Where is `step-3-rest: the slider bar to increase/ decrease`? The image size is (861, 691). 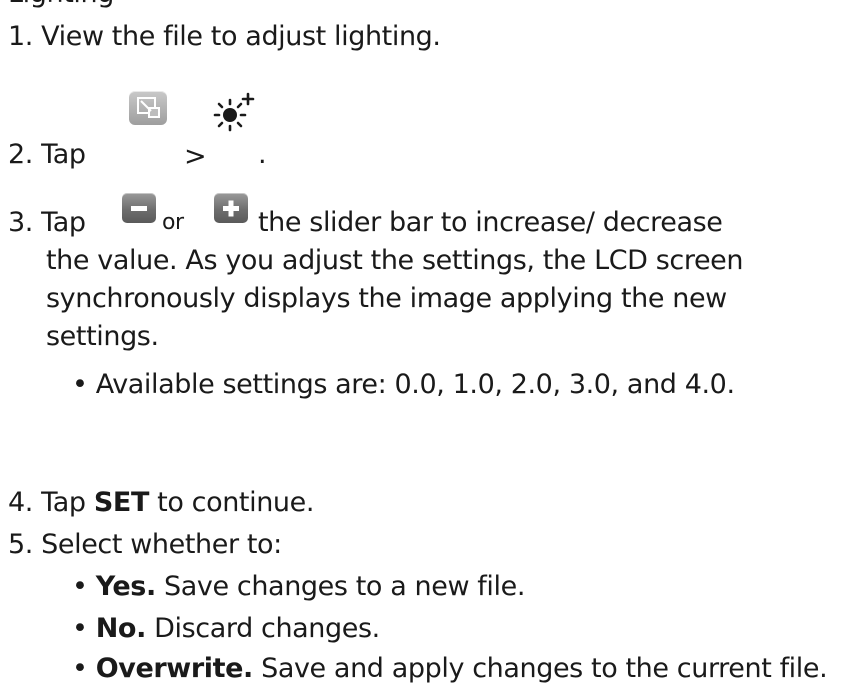
step-3-rest: the slider bar to increase/ decrease is located at coordinates (490, 222).